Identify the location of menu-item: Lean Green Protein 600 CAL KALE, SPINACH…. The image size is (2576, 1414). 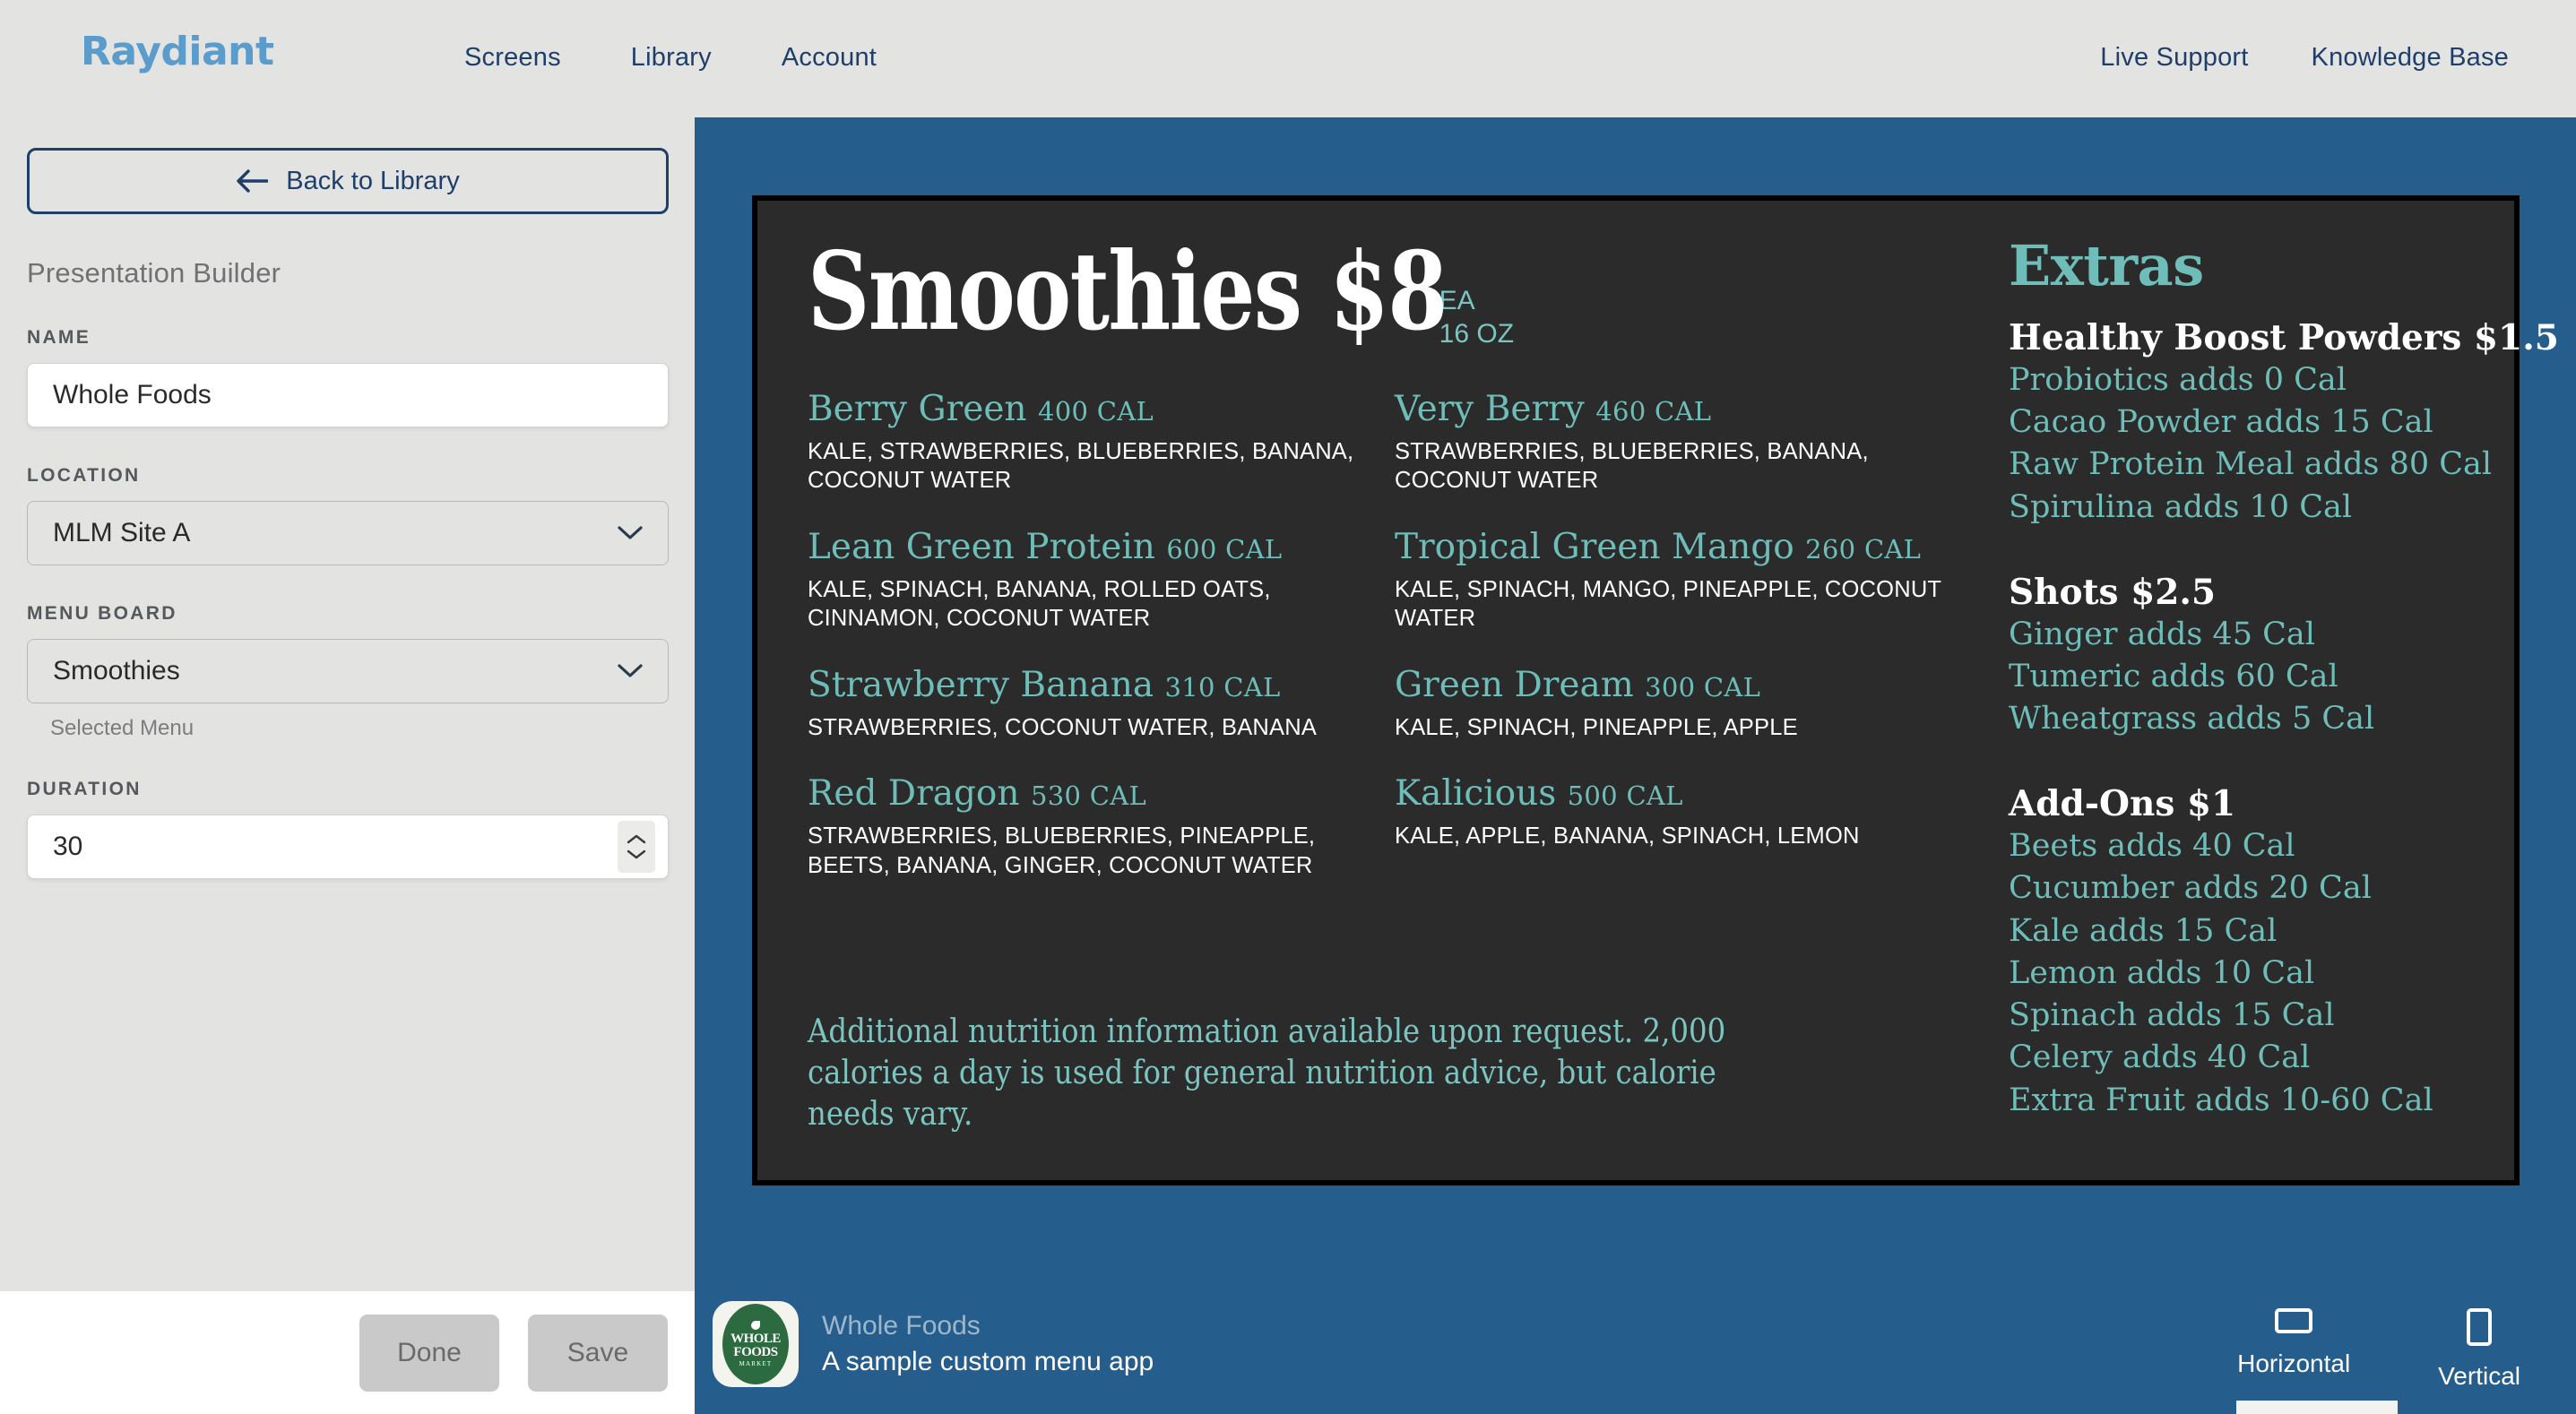
(1085, 581).